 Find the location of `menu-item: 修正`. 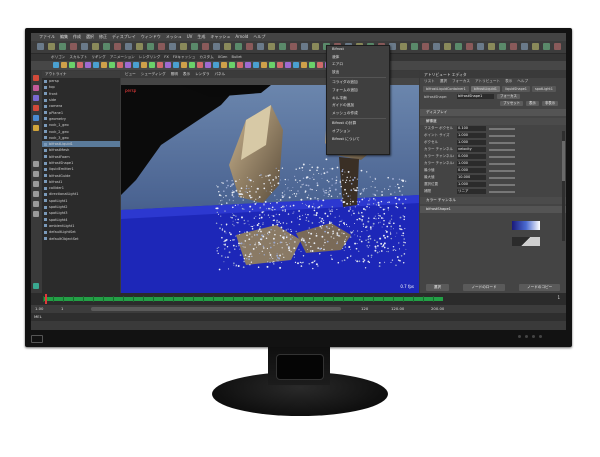

menu-item: 修正 is located at coordinates (103, 37).